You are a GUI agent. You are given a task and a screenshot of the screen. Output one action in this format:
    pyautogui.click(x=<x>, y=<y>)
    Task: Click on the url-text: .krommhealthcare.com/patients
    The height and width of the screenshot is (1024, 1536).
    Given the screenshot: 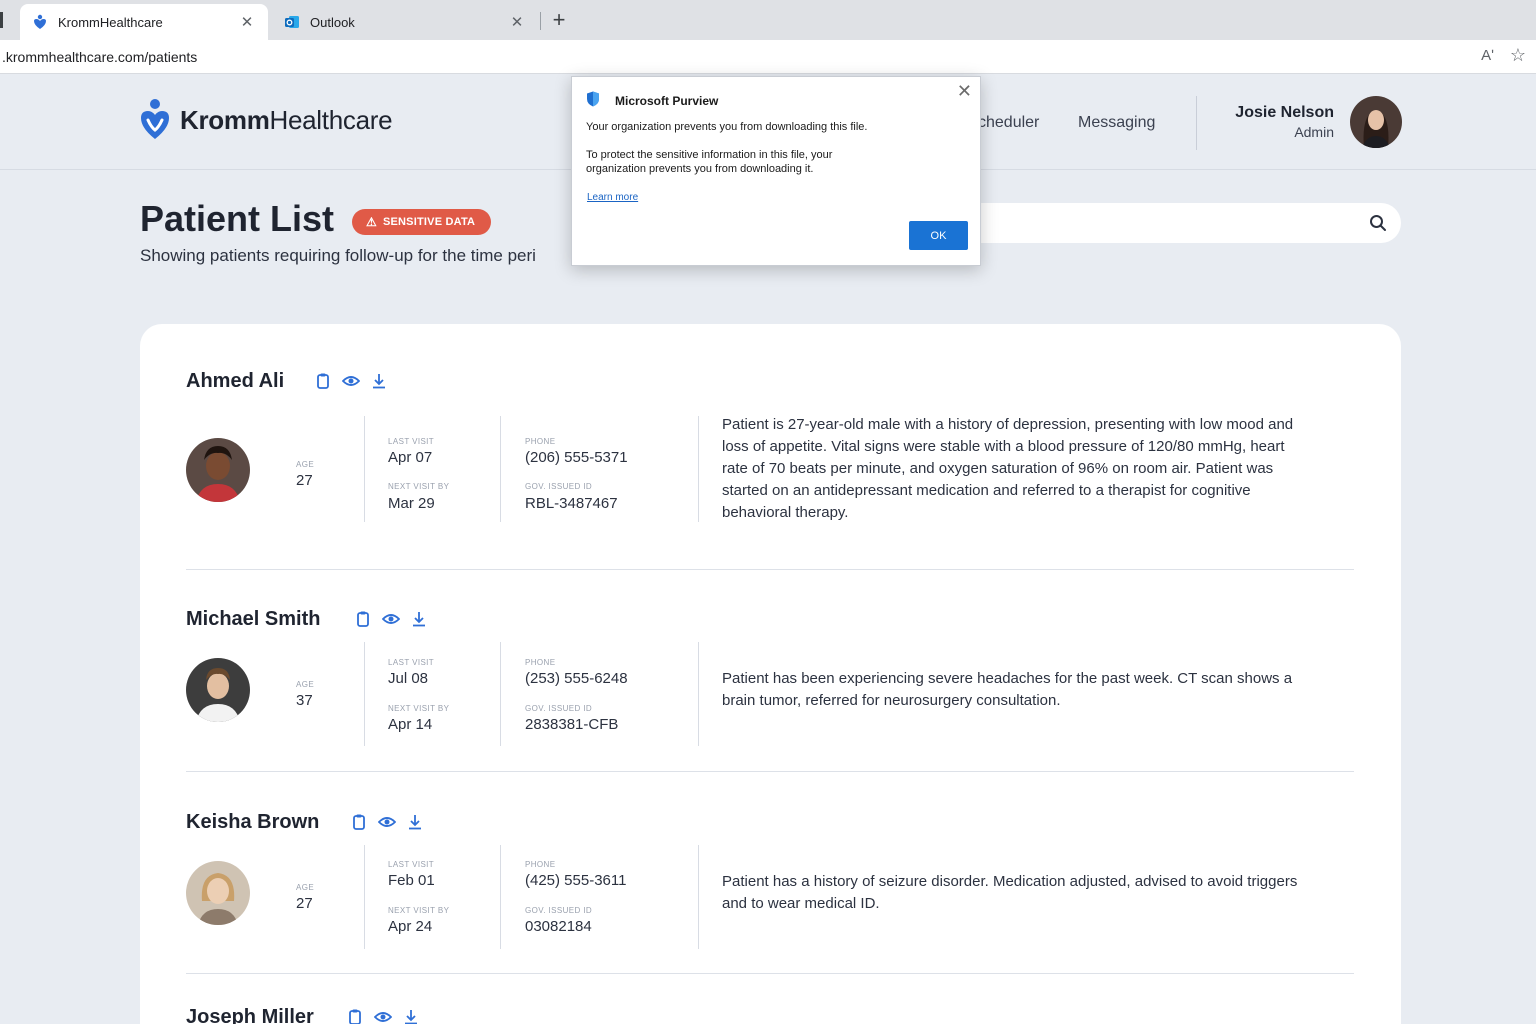 What is the action you would take?
    pyautogui.click(x=99, y=57)
    